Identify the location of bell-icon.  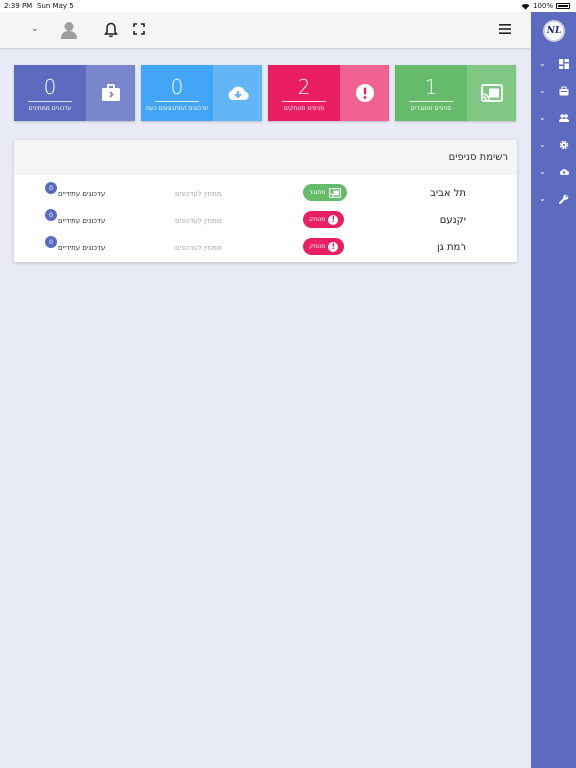
(111, 30).